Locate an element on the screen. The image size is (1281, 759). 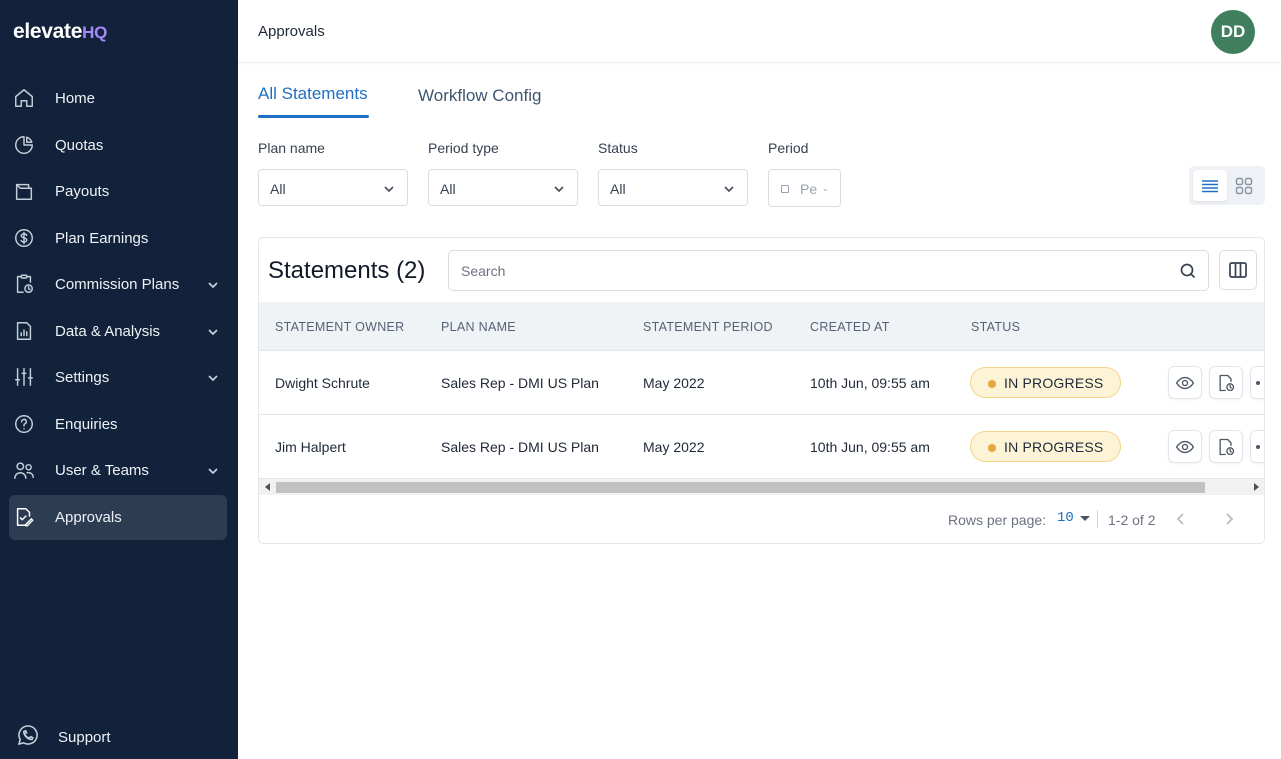
chevron-down-icon: ⌄ is located at coordinates (825, 188).